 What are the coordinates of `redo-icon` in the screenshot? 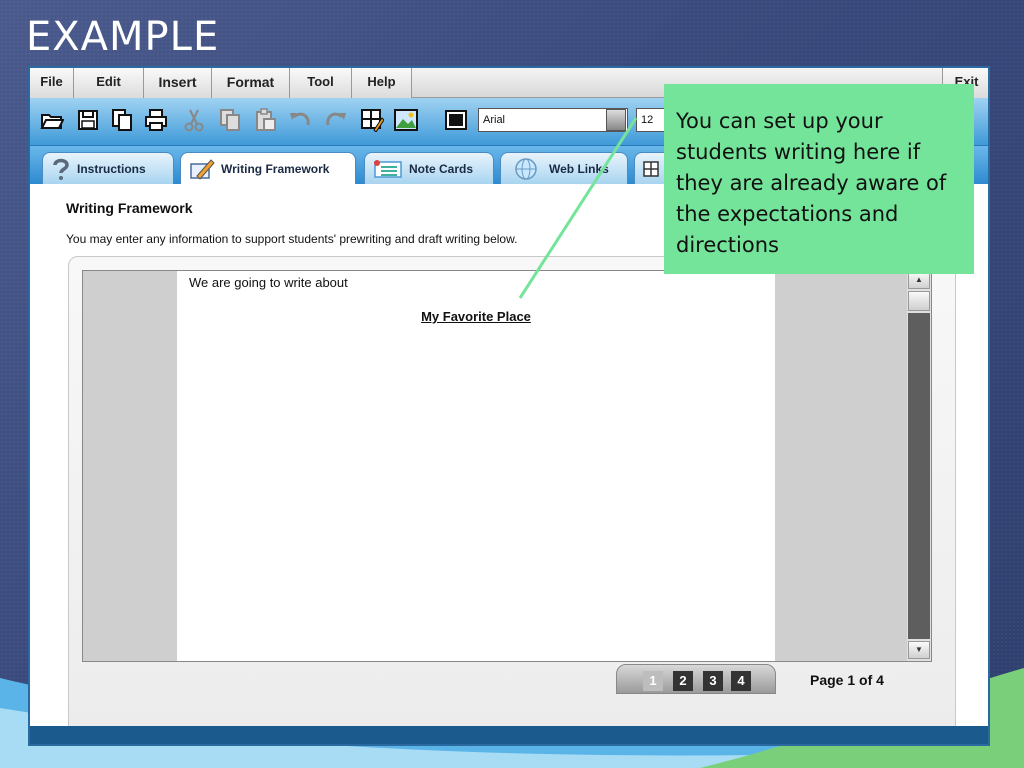 It's located at (336, 120).